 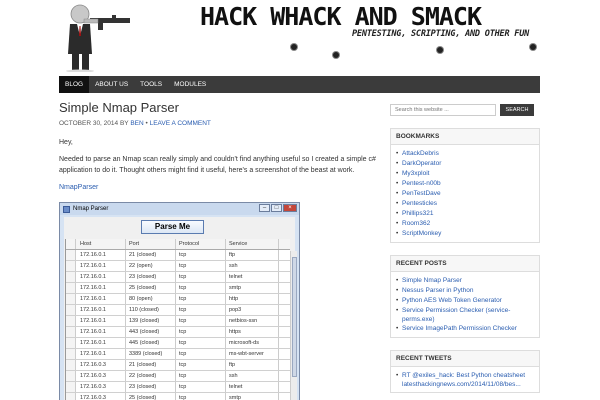 I want to click on search-button: SEARCH, so click(x=517, y=110).